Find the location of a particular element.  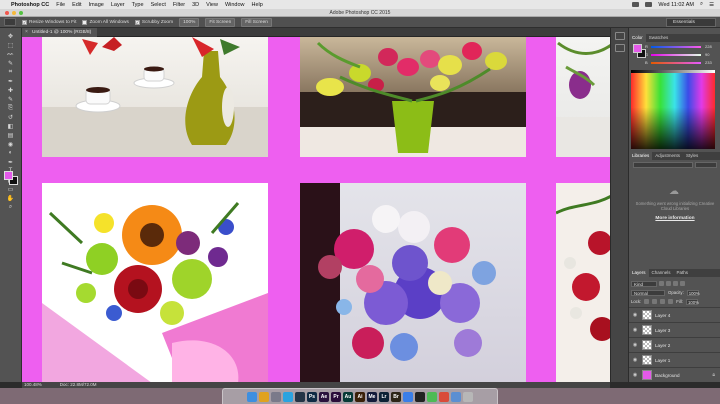

dock-chrome-icon is located at coordinates (264, 396).